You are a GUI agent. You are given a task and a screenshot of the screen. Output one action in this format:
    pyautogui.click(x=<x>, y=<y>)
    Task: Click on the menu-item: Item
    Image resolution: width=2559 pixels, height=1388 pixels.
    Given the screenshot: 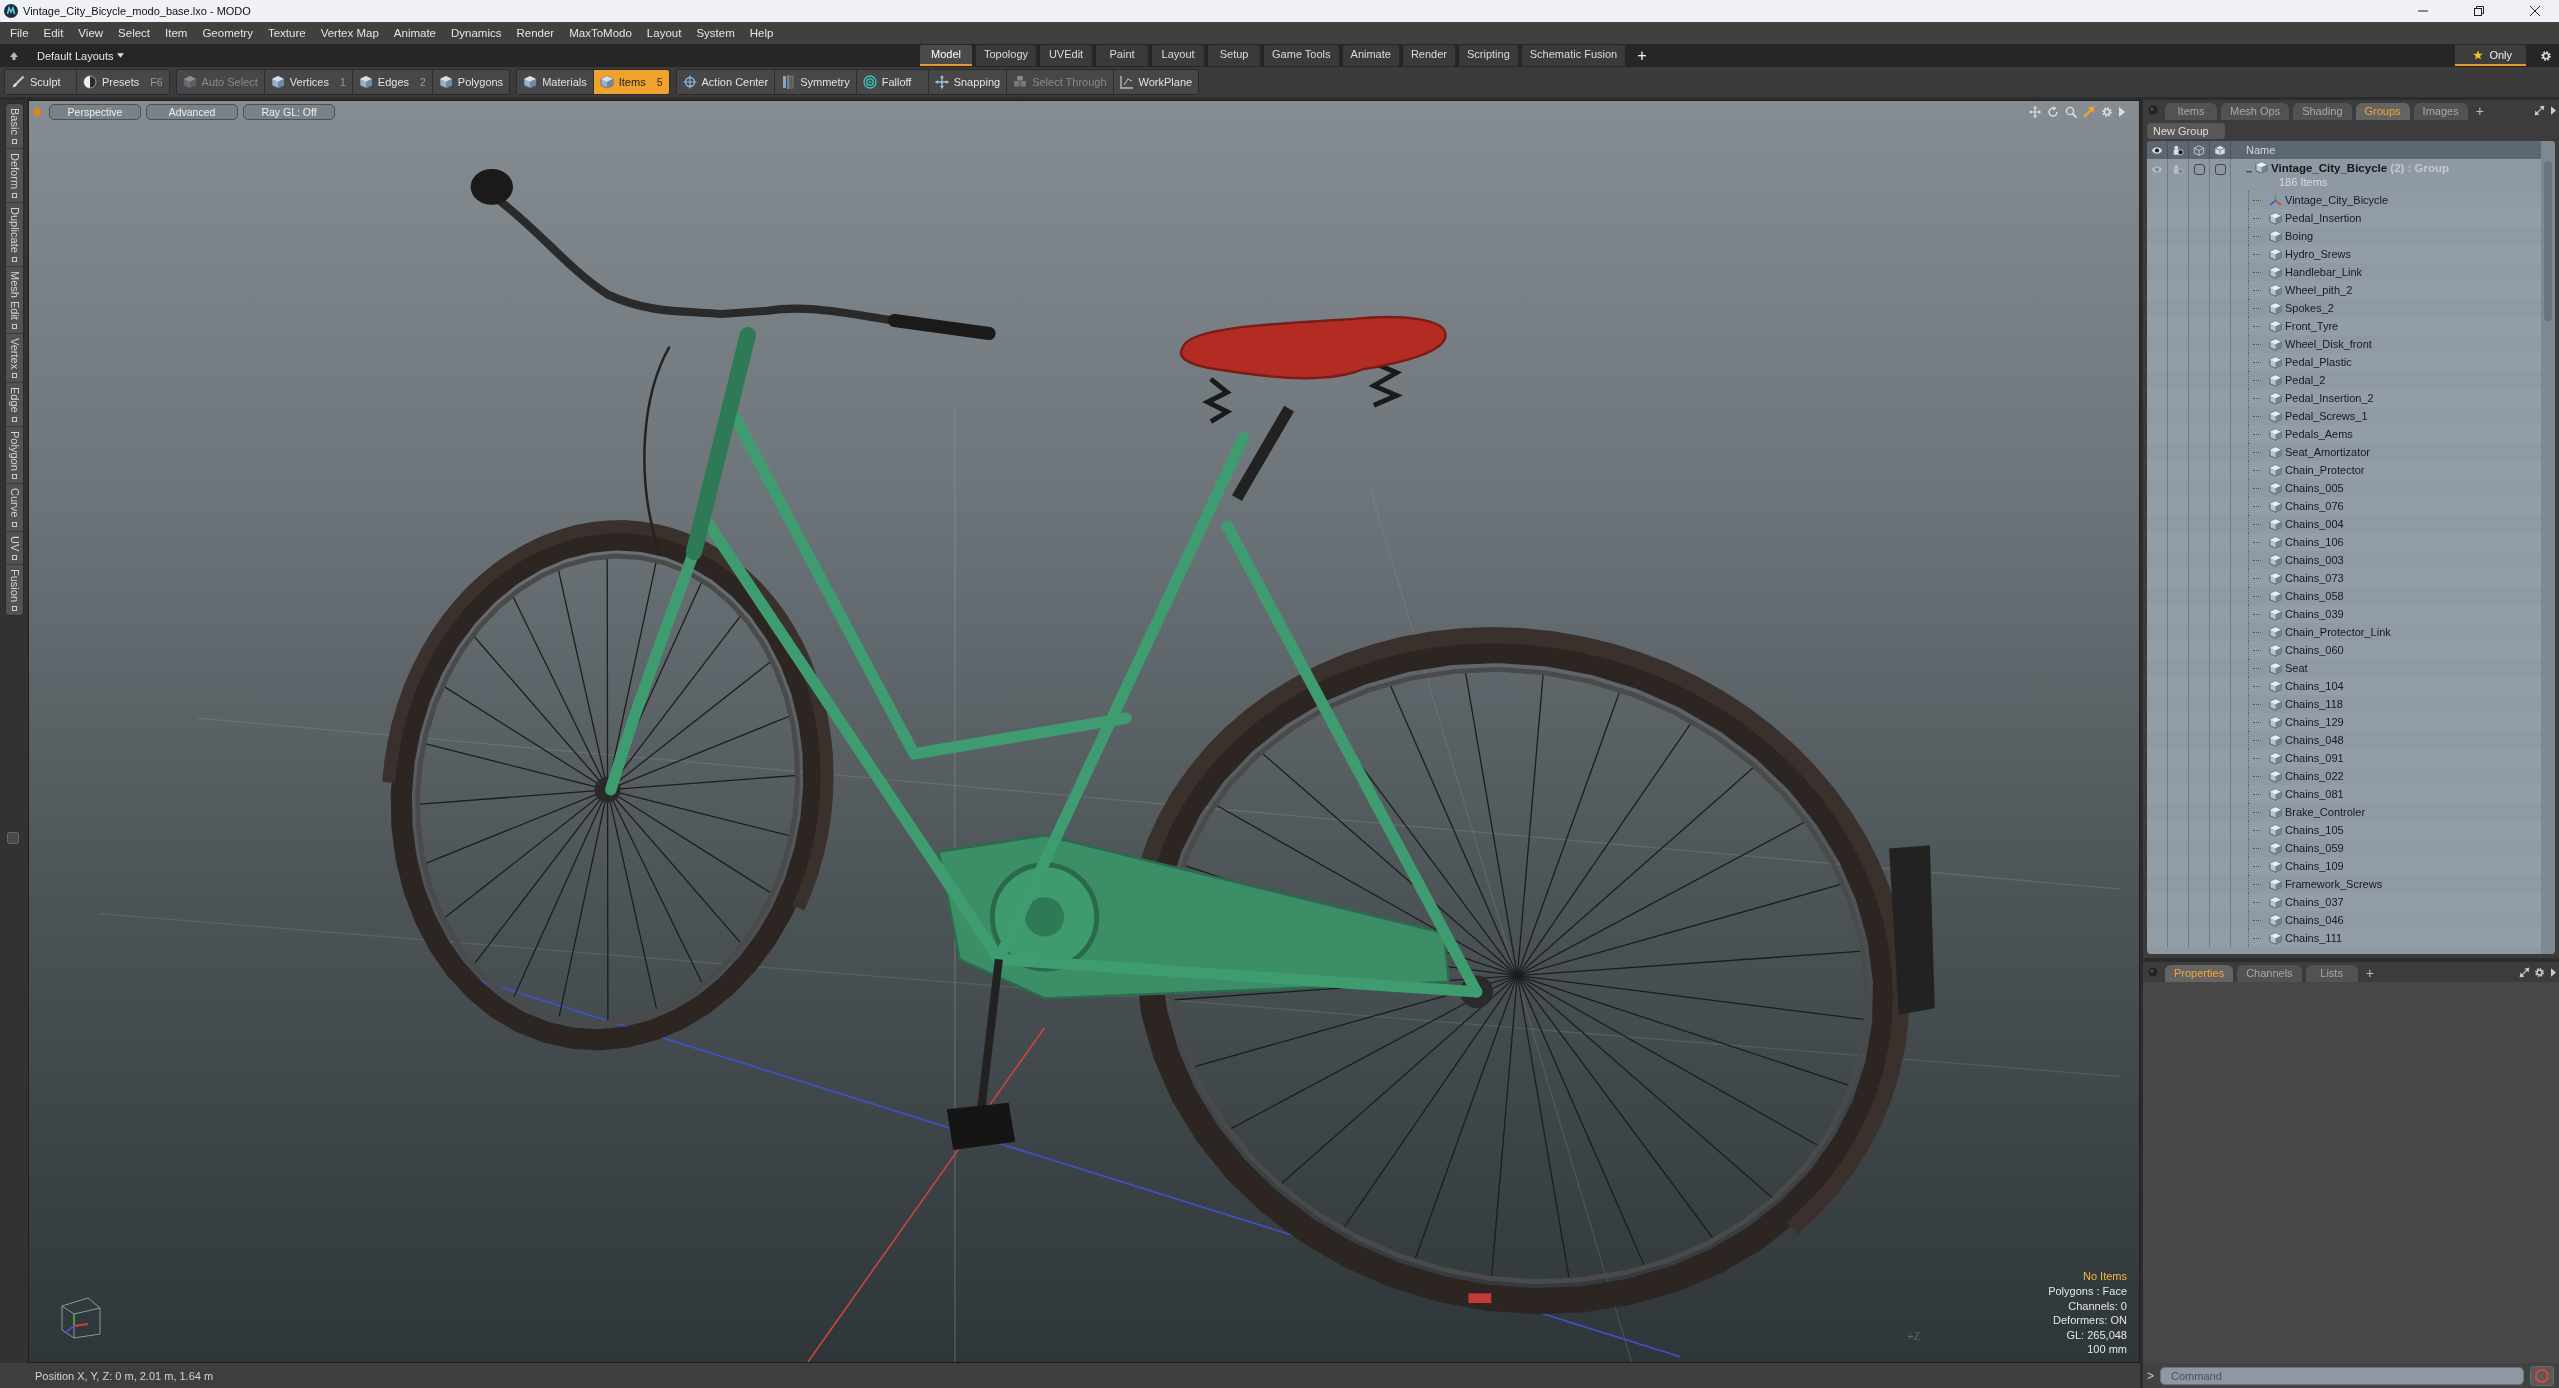 What is the action you would take?
    pyautogui.click(x=176, y=33)
    